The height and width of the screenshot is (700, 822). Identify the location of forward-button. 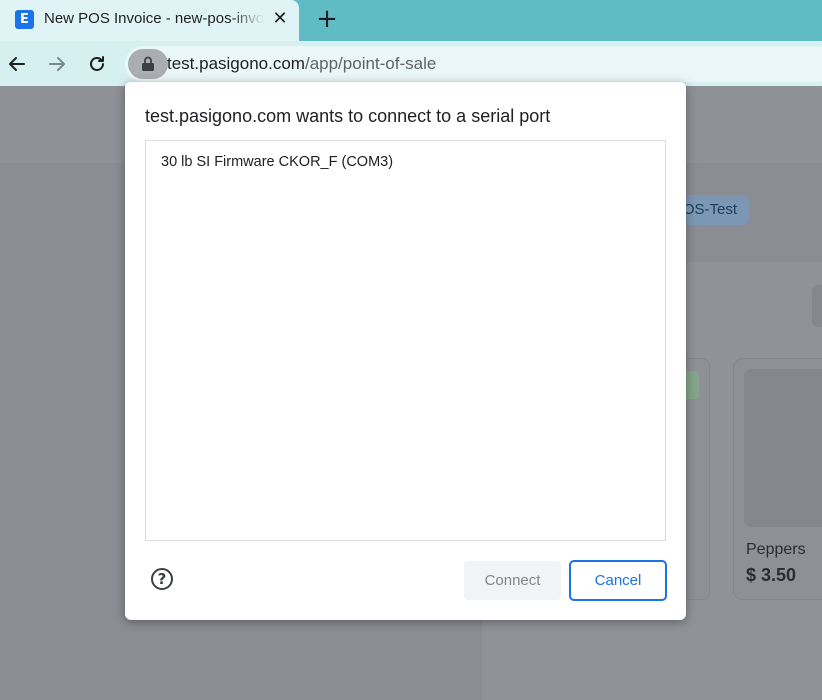
(57, 64).